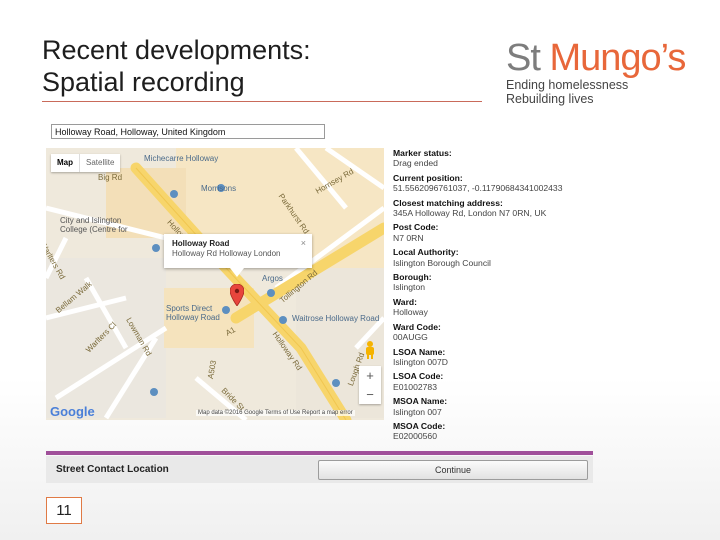 This screenshot has width=720, height=540. What do you see at coordinates (91, 220) in the screenshot?
I see `map-label-city-islington: City and Islington` at bounding box center [91, 220].